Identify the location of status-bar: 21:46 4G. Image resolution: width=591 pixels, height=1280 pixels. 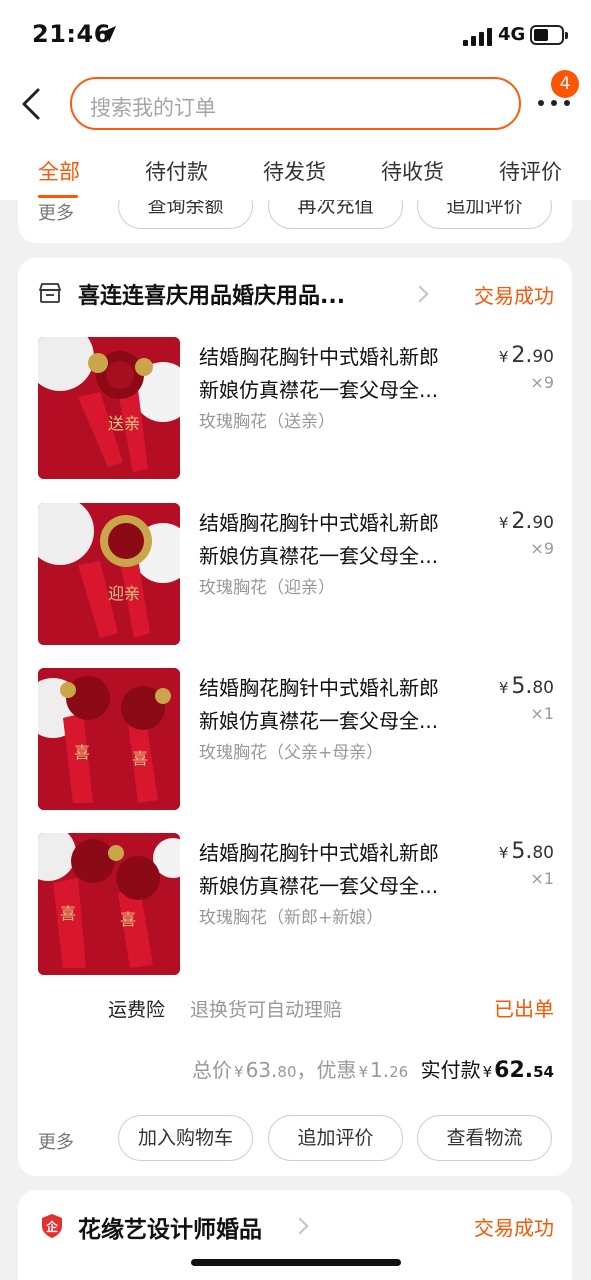
(295, 35).